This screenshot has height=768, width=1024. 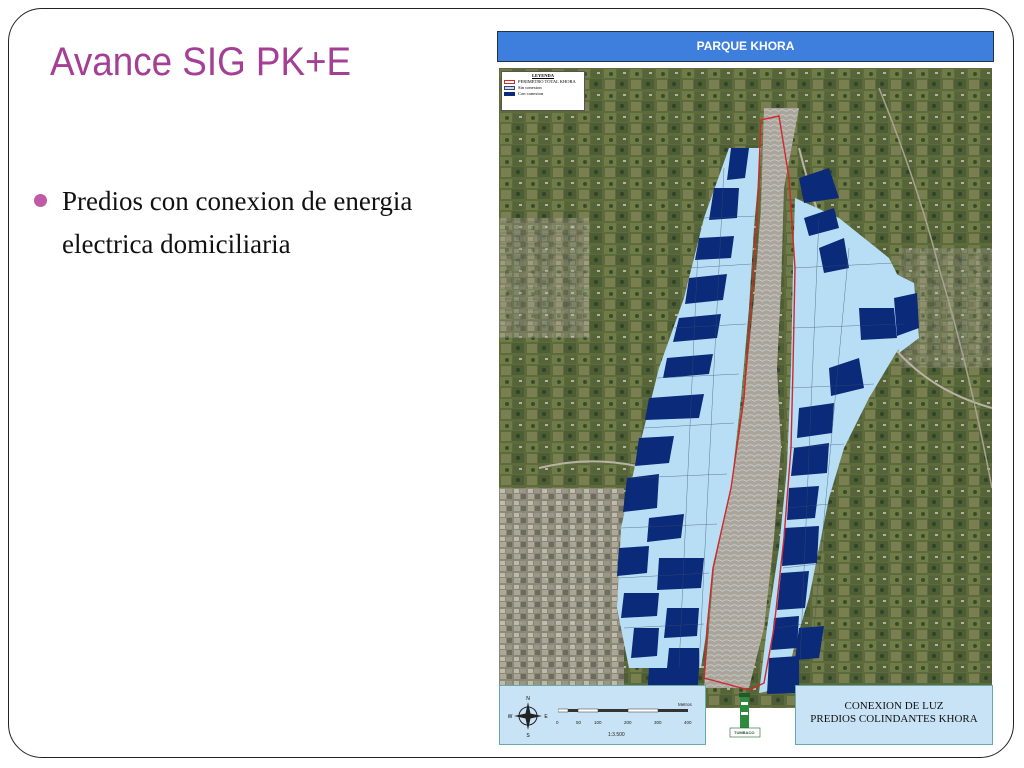 I want to click on scale-tick-50: 50, so click(x=579, y=722).